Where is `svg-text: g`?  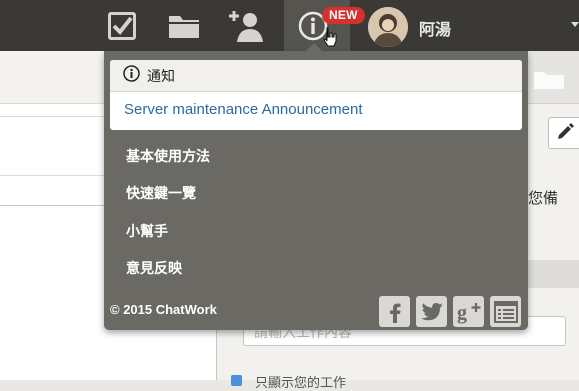 svg-text: g is located at coordinates (462, 313).